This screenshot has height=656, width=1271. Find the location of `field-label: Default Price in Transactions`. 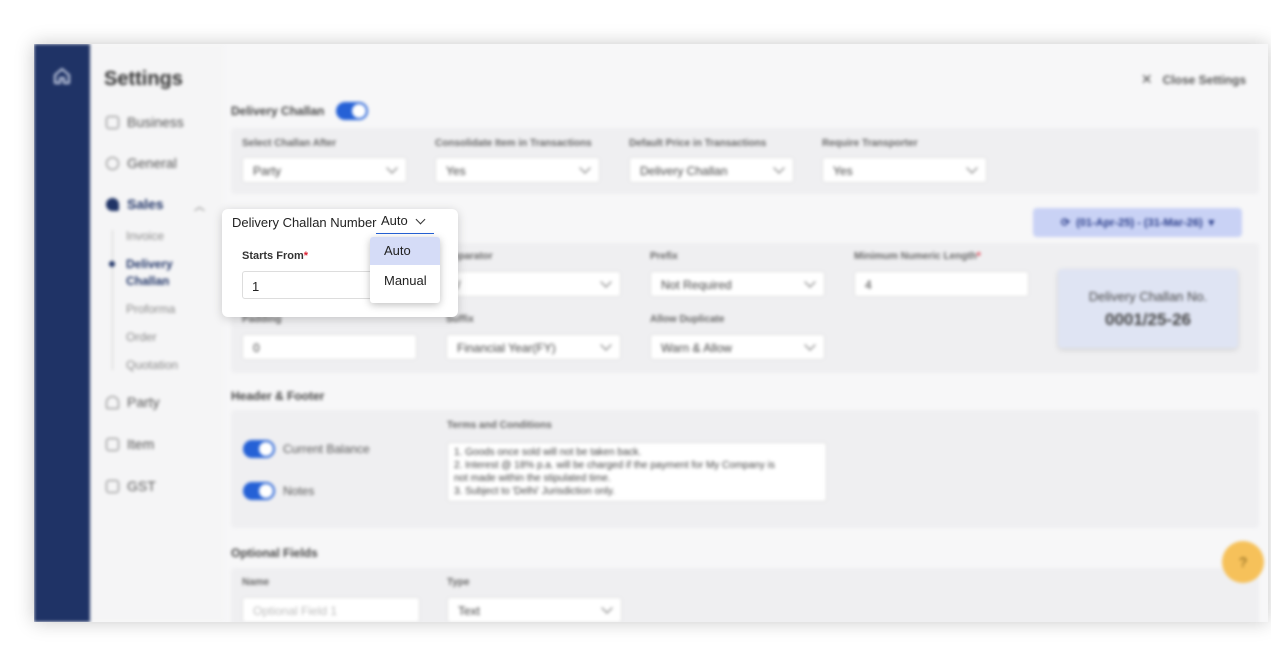

field-label: Default Price in Transactions is located at coordinates (698, 143).